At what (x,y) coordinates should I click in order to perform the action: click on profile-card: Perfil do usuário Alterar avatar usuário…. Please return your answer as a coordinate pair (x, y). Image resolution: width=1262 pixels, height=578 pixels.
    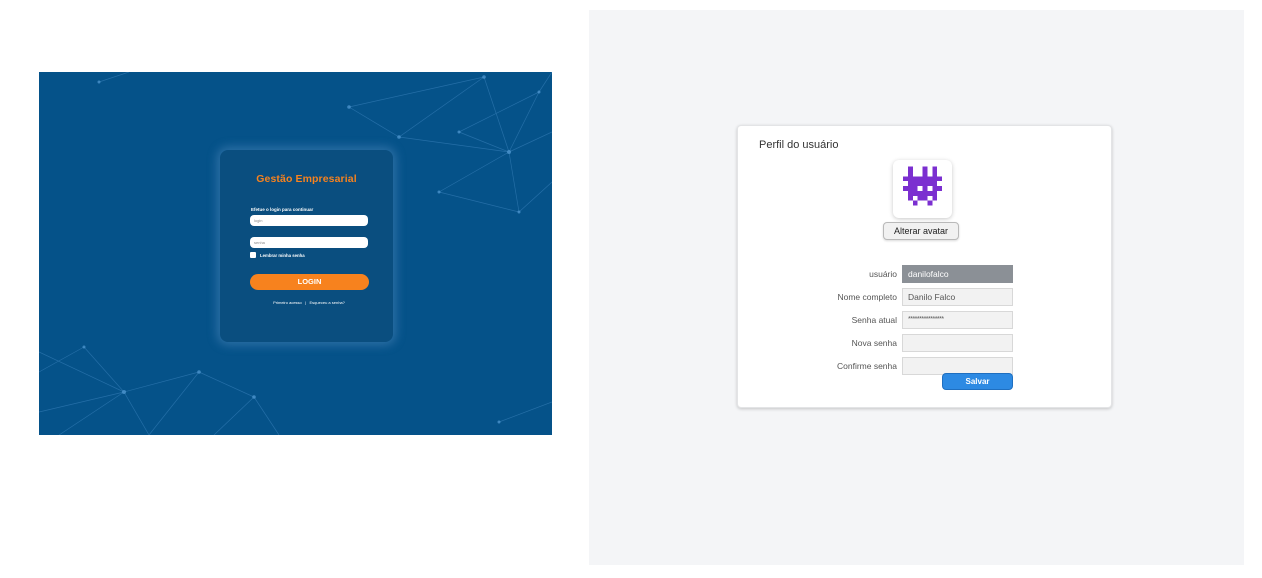
    Looking at the image, I should click on (924, 266).